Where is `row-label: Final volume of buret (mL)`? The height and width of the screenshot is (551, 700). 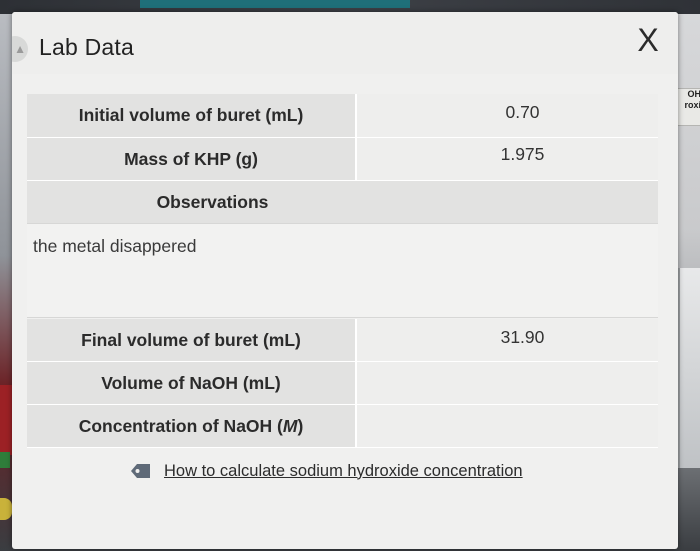 row-label: Final volume of buret (mL) is located at coordinates (192, 340).